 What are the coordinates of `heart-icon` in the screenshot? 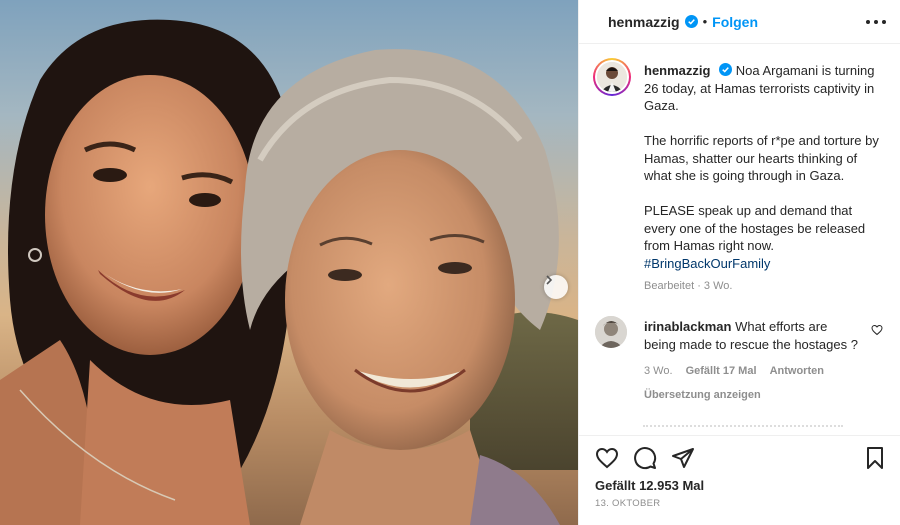 It's located at (607, 458).